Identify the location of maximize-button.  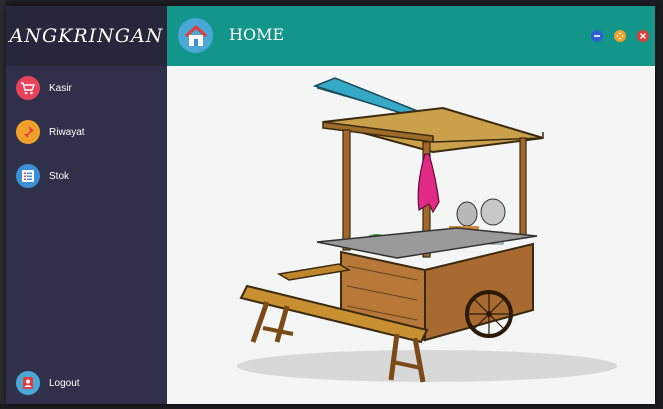
(620, 36).